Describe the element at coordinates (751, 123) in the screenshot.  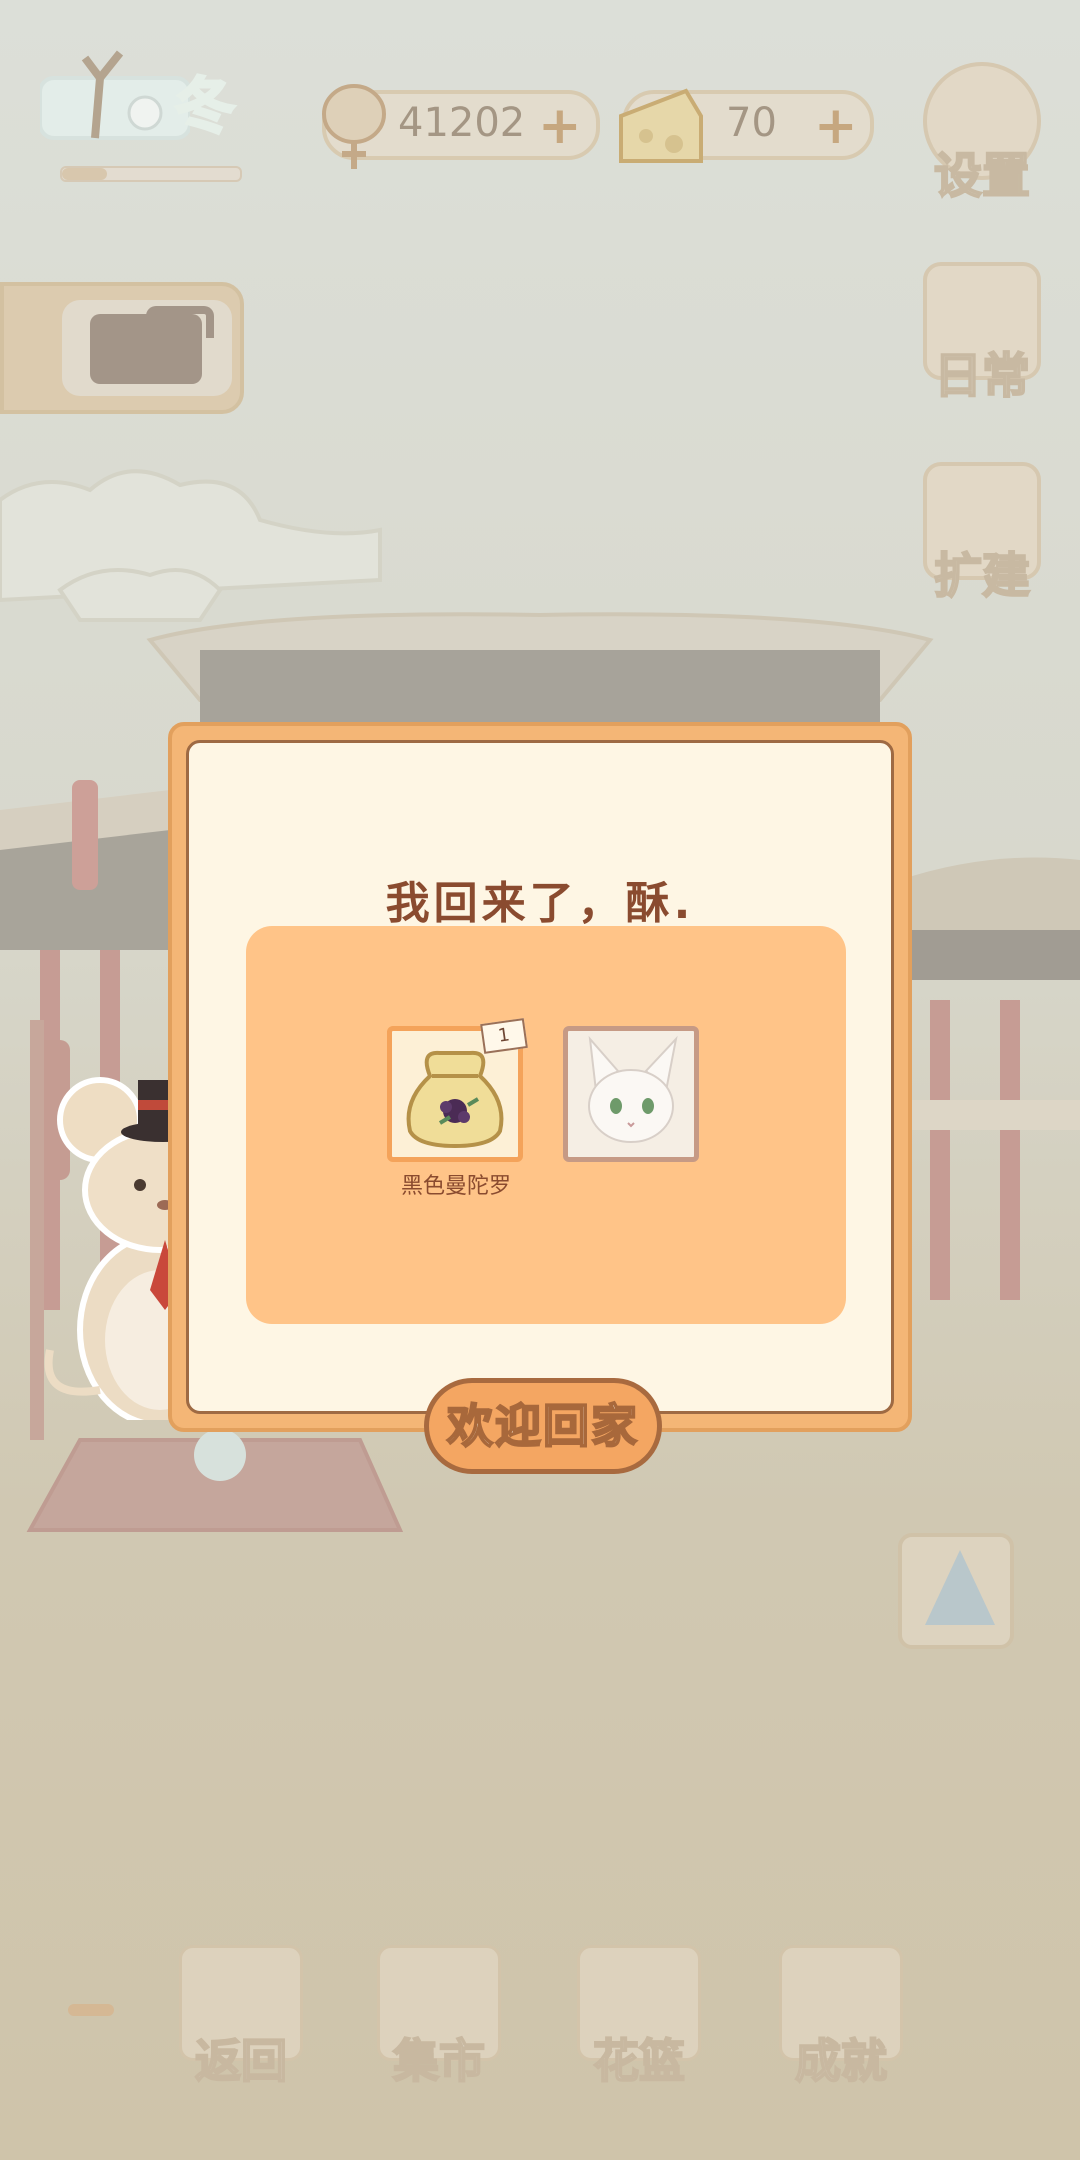
I see `cheese-amount: 70` at that location.